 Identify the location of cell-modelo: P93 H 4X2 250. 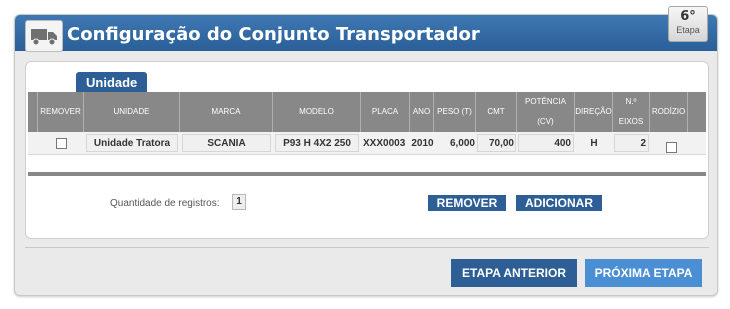
(317, 143).